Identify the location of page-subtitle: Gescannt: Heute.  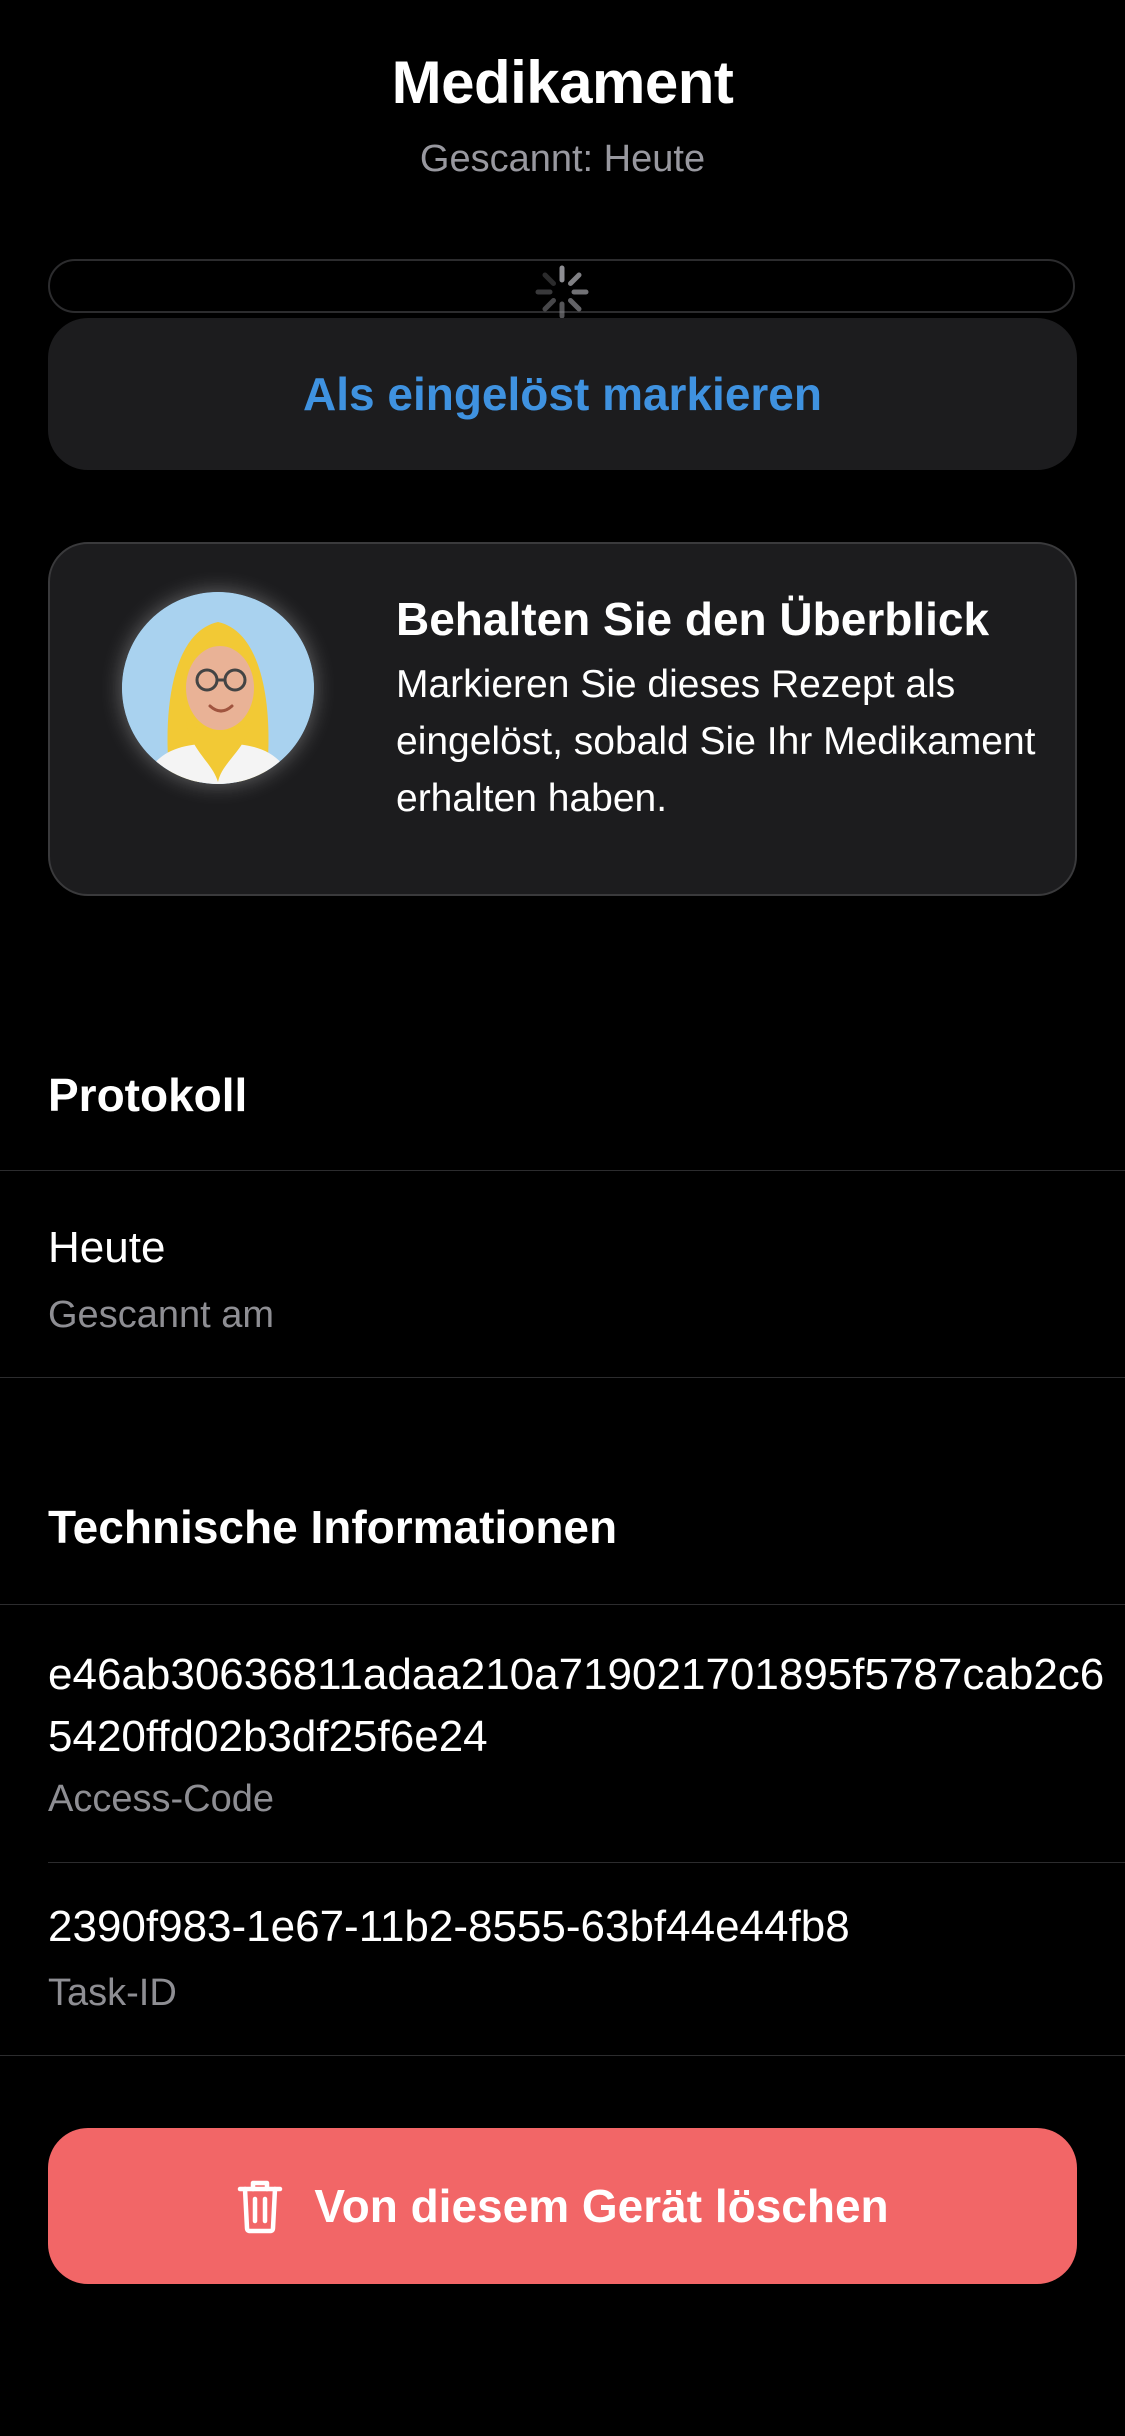
(562, 159).